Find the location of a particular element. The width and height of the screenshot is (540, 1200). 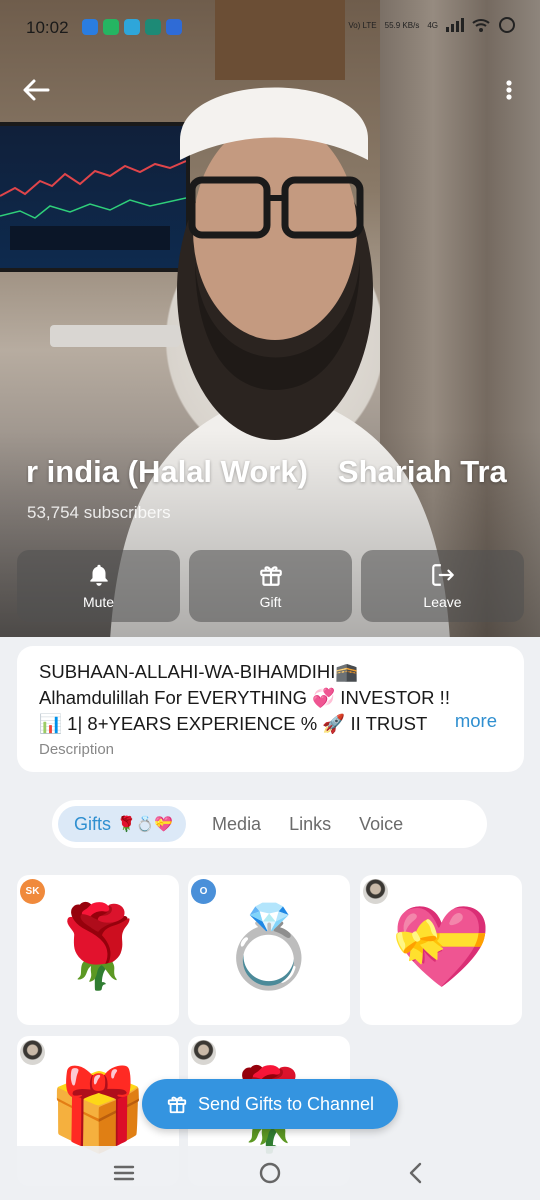

system-back-button is located at coordinates (416, 1173).